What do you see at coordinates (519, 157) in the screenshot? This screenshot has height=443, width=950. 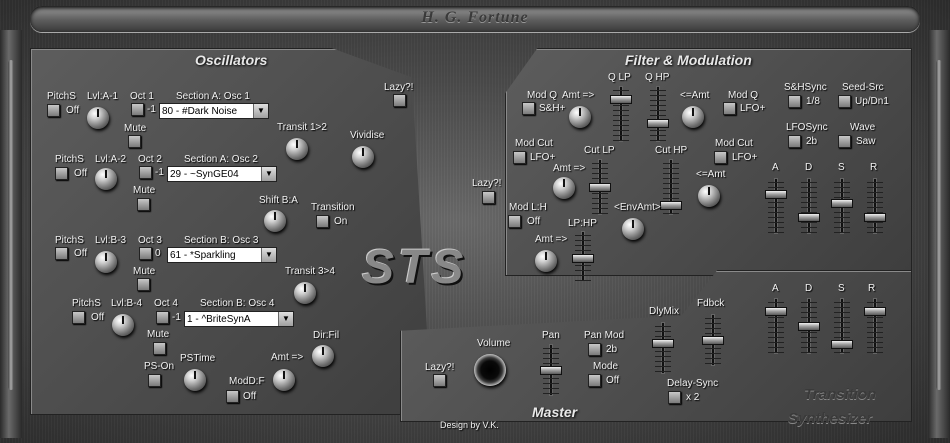 I see `modcut-button` at bounding box center [519, 157].